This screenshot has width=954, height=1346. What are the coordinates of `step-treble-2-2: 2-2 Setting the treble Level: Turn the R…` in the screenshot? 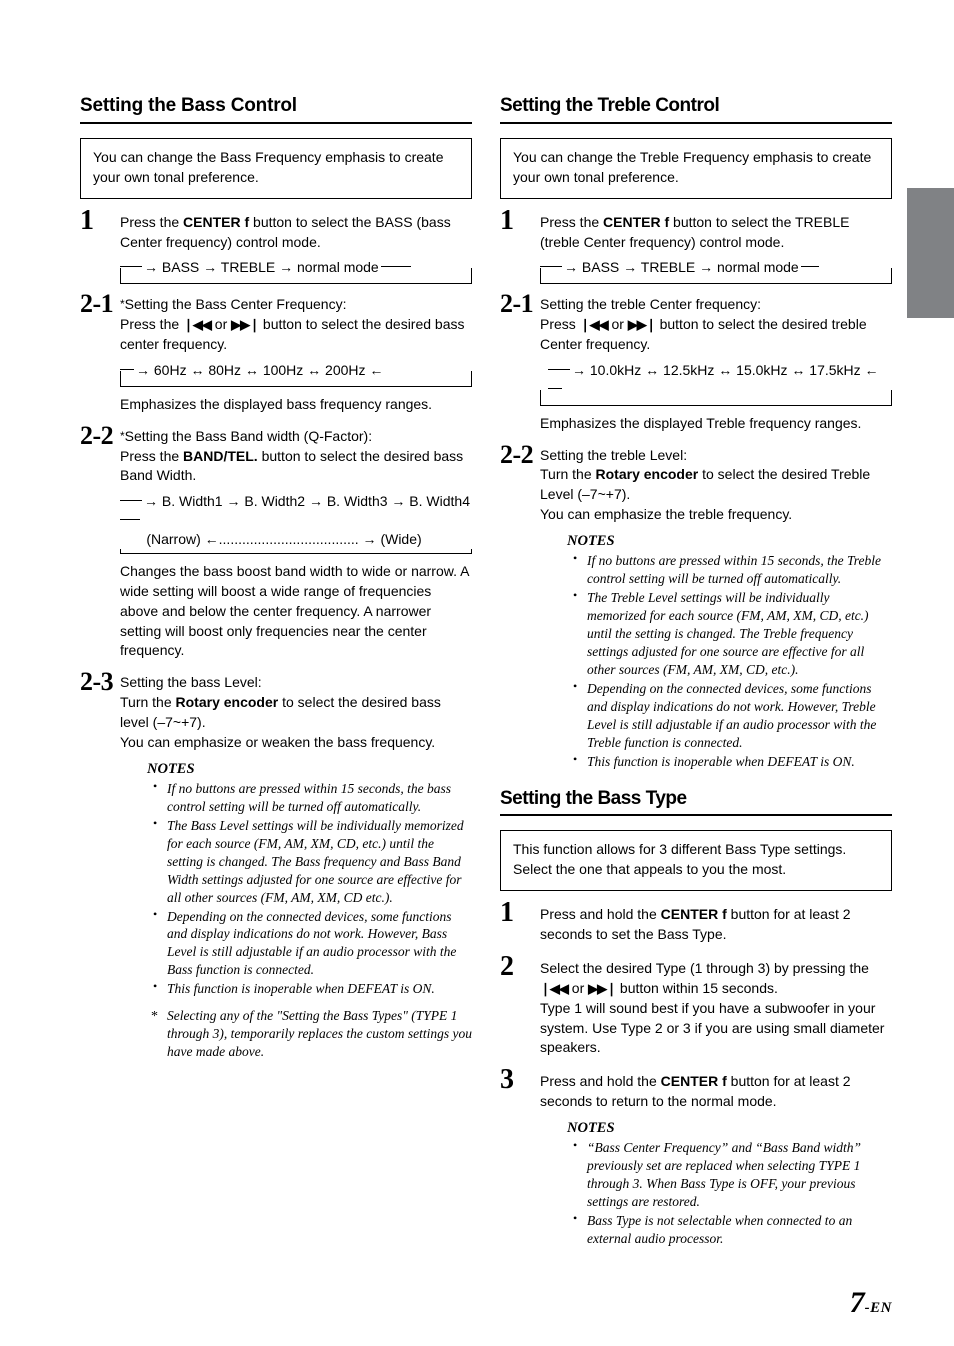 It's located at (696, 606).